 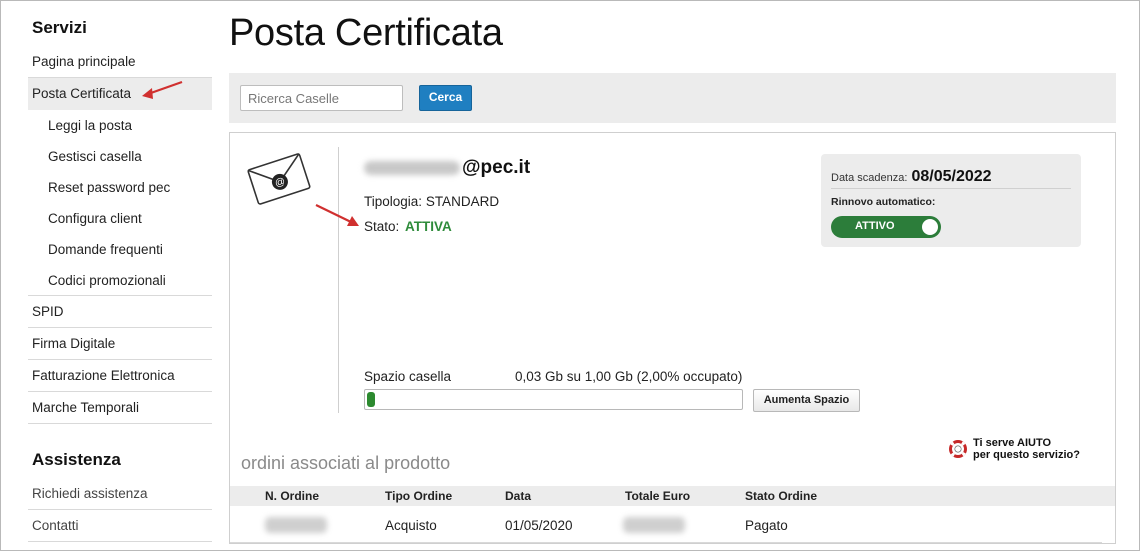 I want to click on column-header-order-type: Tipo Ordine, so click(x=419, y=496).